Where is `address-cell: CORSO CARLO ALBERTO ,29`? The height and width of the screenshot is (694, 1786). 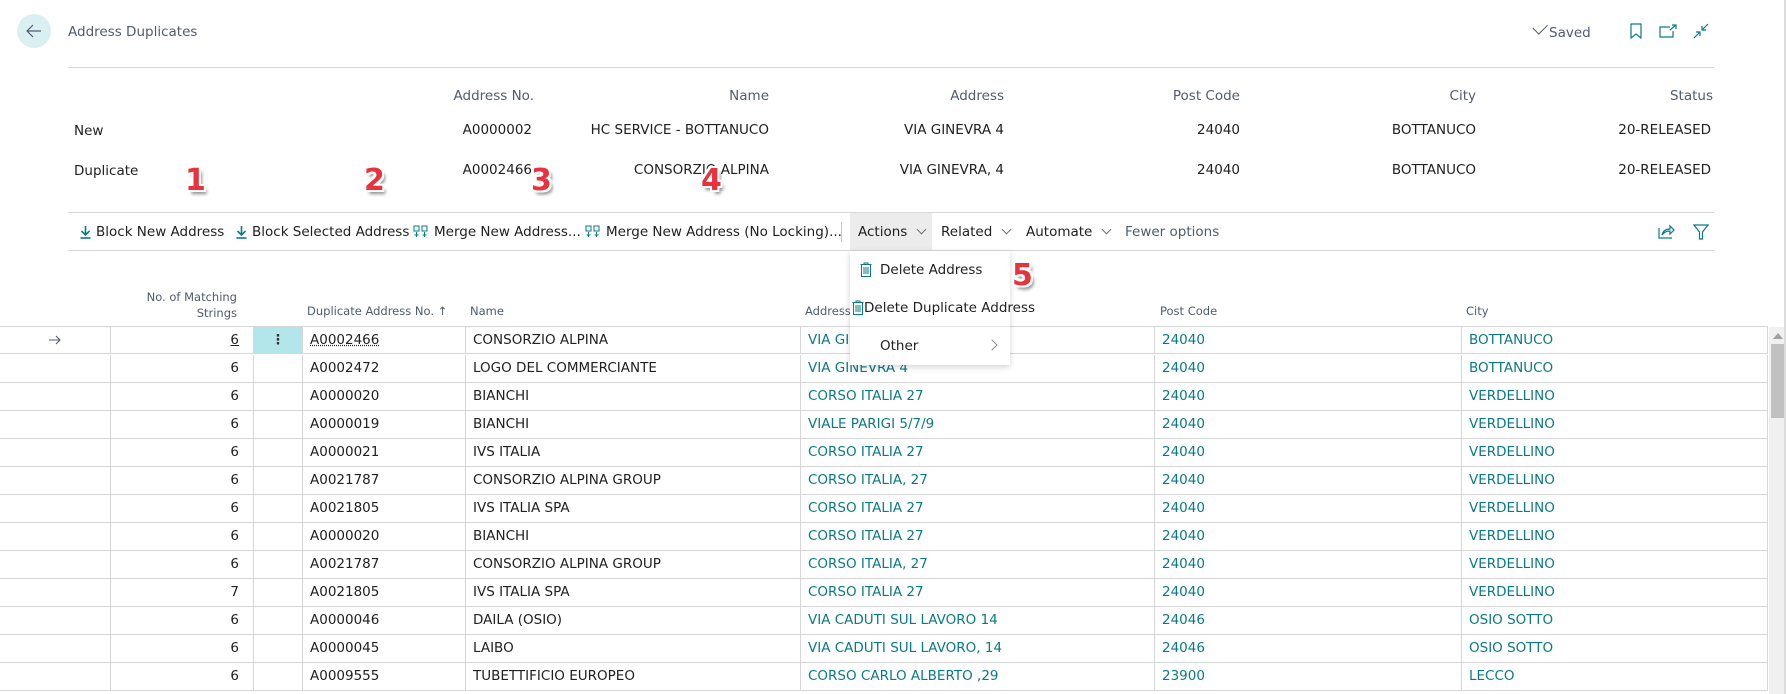
address-cell: CORSO CARLO ALBERTO ,29 is located at coordinates (977, 676).